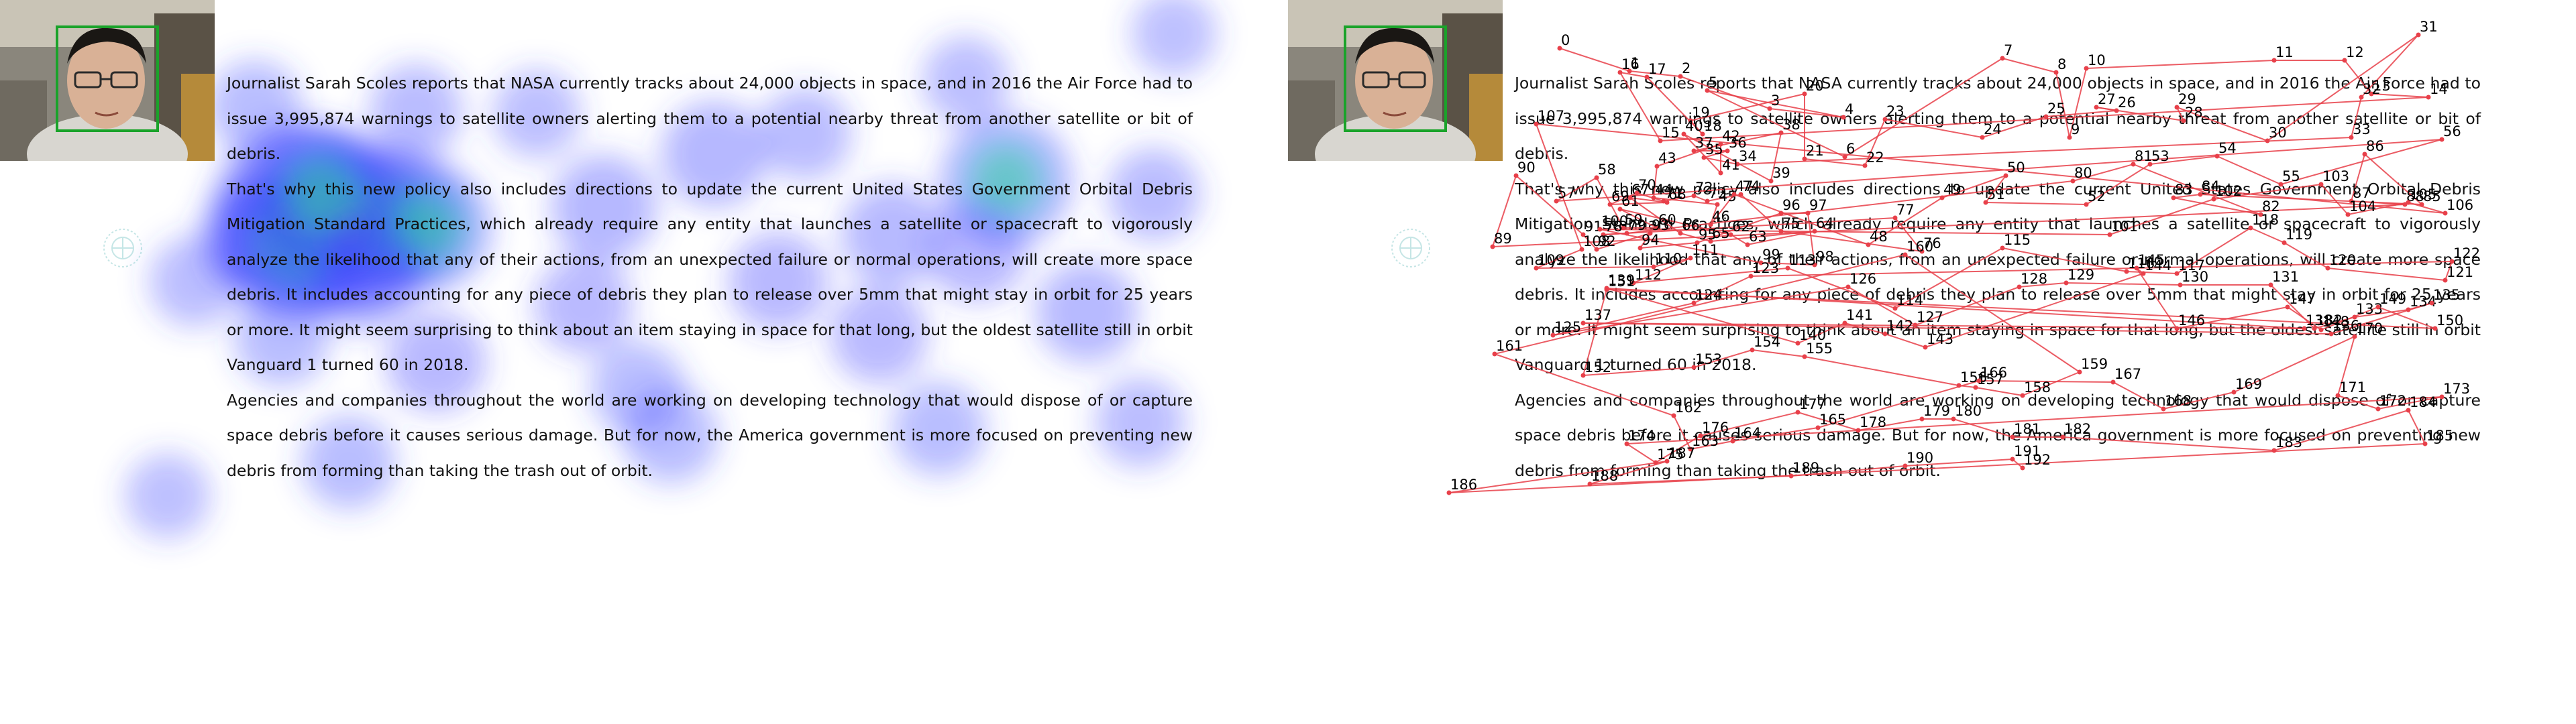 This screenshot has width=2576, height=724. What do you see at coordinates (2288, 442) in the screenshot?
I see `fixation-label: 183` at bounding box center [2288, 442].